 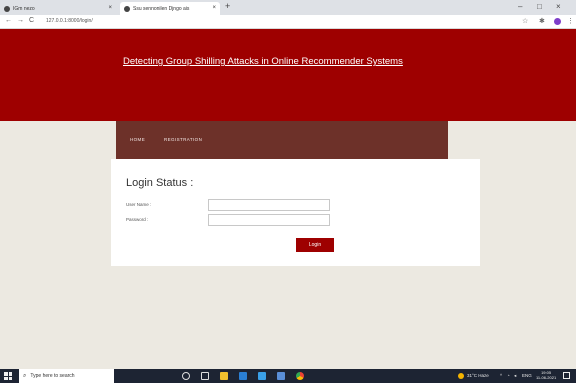 I want to click on cortana-icon, so click(x=186, y=376).